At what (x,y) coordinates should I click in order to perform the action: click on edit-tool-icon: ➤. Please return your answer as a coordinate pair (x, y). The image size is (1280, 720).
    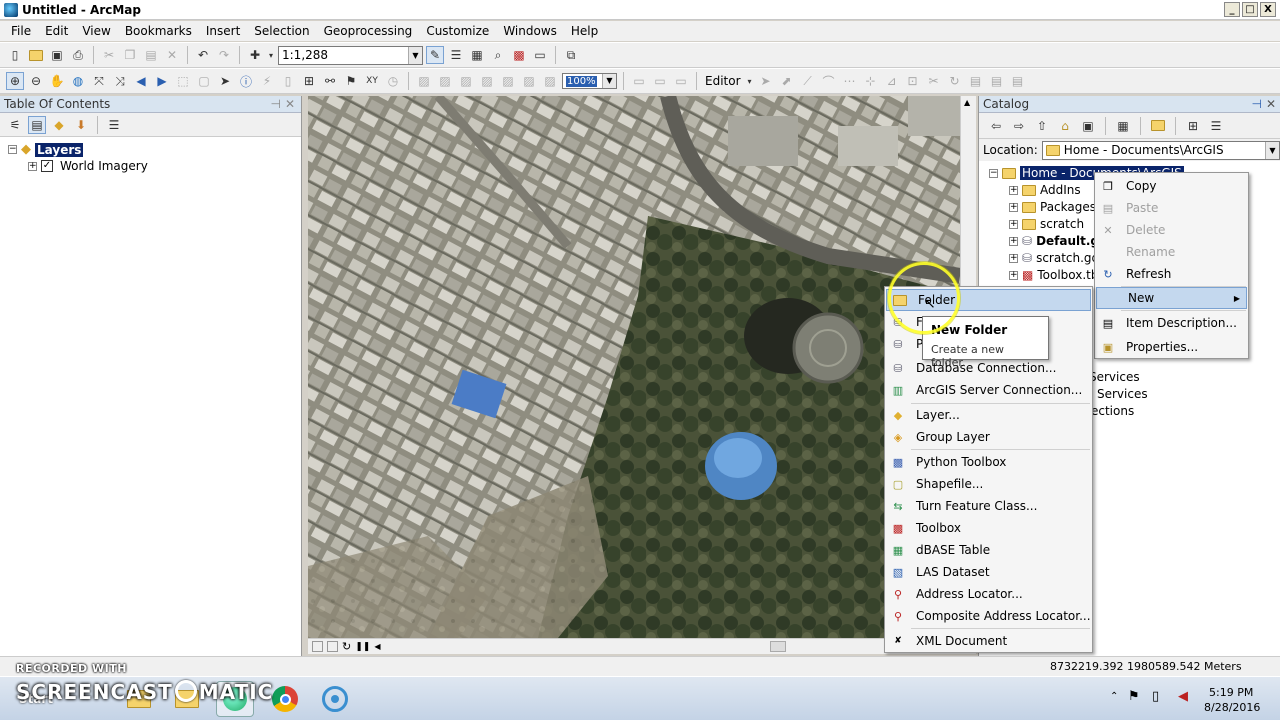
    Looking at the image, I should click on (766, 81).